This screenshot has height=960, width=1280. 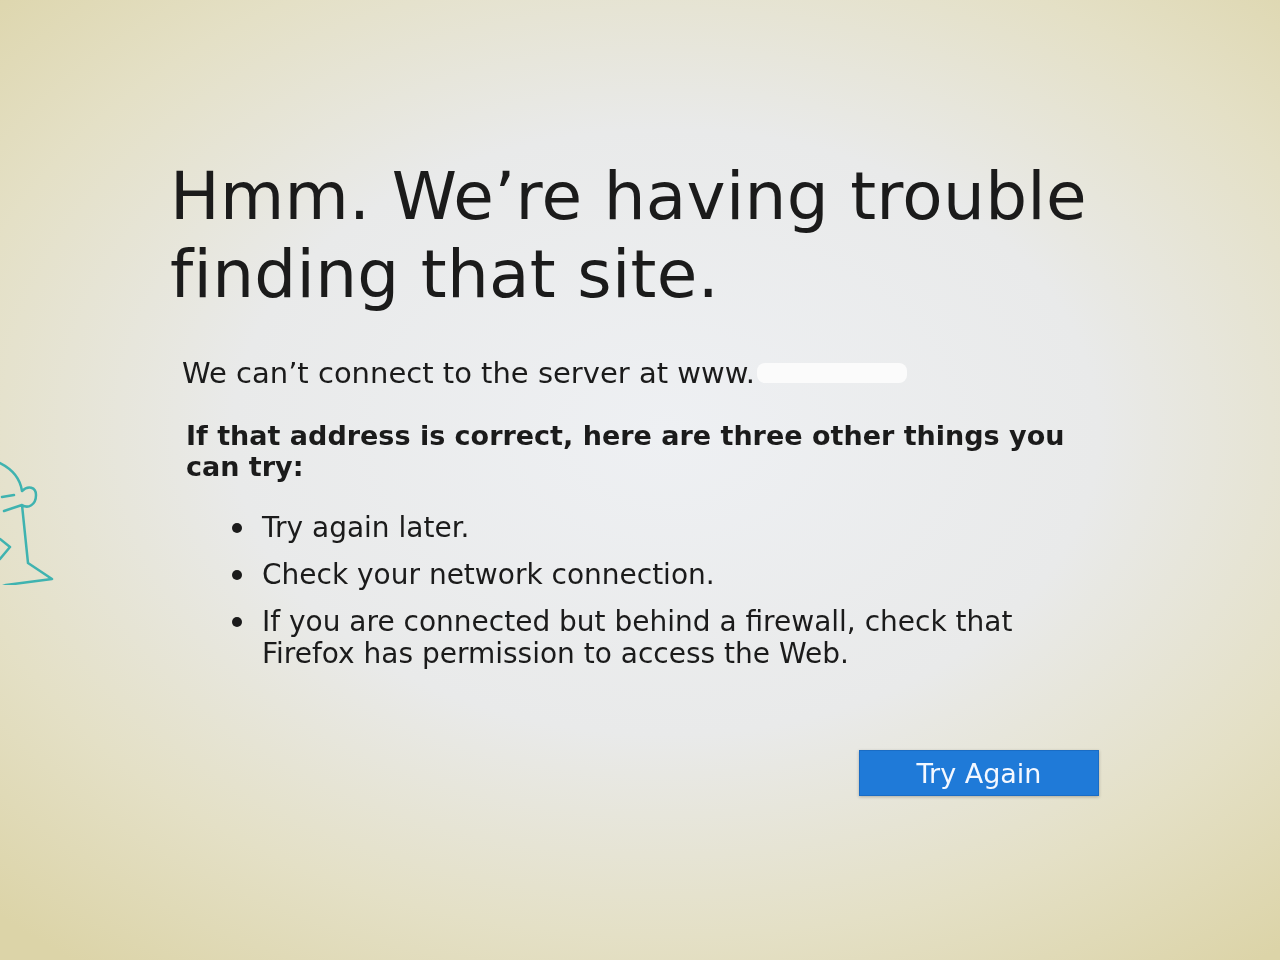 I want to click on error-message: We can’t connect to the server at www., so click(x=468, y=373).